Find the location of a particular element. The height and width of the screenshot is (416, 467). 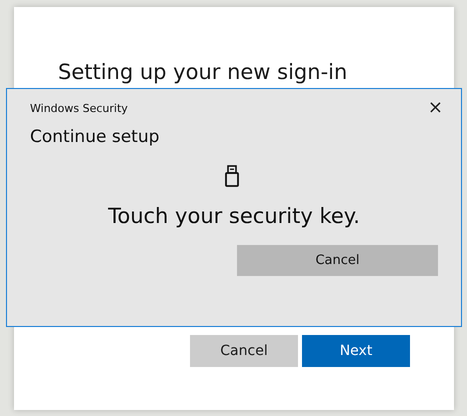

card-heading: Setting up your new sign-in is located at coordinates (203, 72).